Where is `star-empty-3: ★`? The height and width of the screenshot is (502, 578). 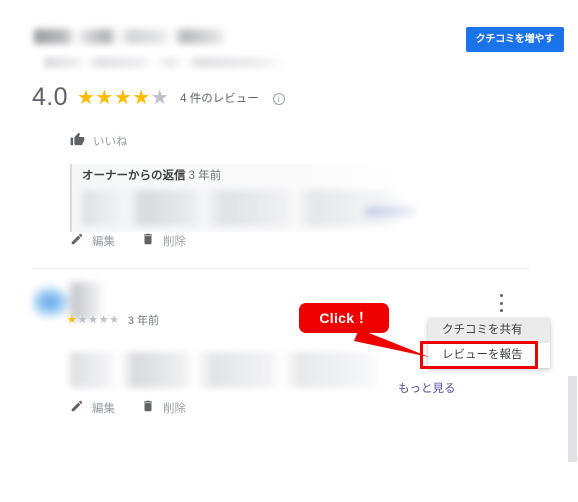 star-empty-3: ★ is located at coordinates (93, 319).